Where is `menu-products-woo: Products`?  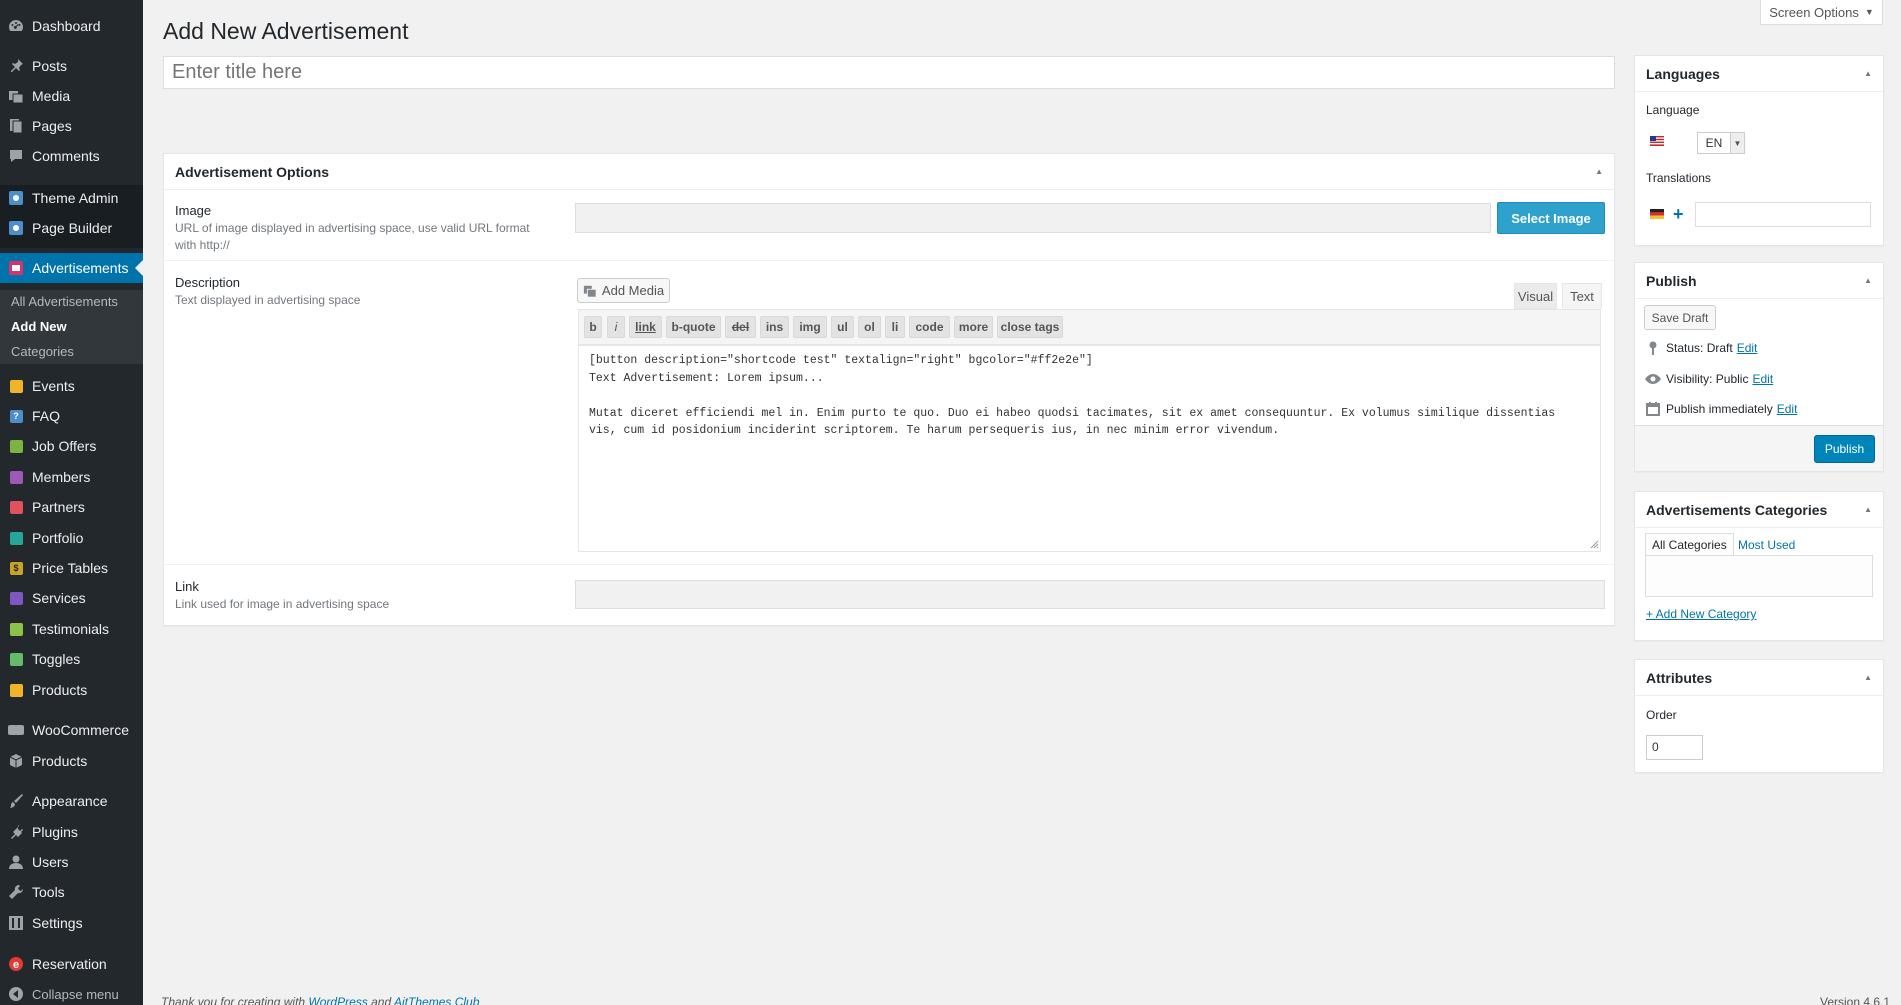 menu-products-woo: Products is located at coordinates (71, 761).